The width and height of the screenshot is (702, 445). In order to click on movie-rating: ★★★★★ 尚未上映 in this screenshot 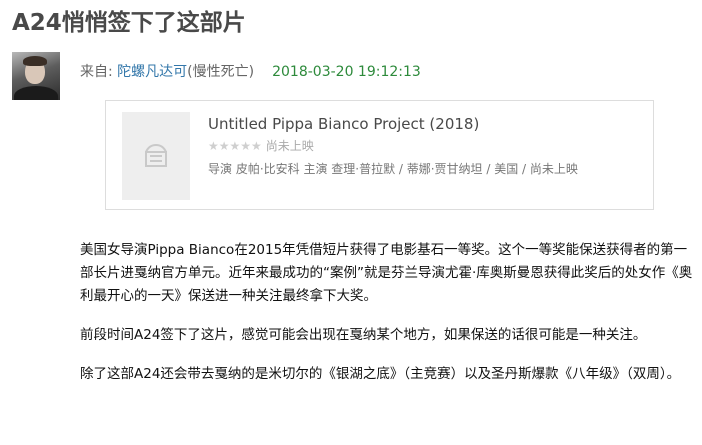, I will do `click(261, 146)`.